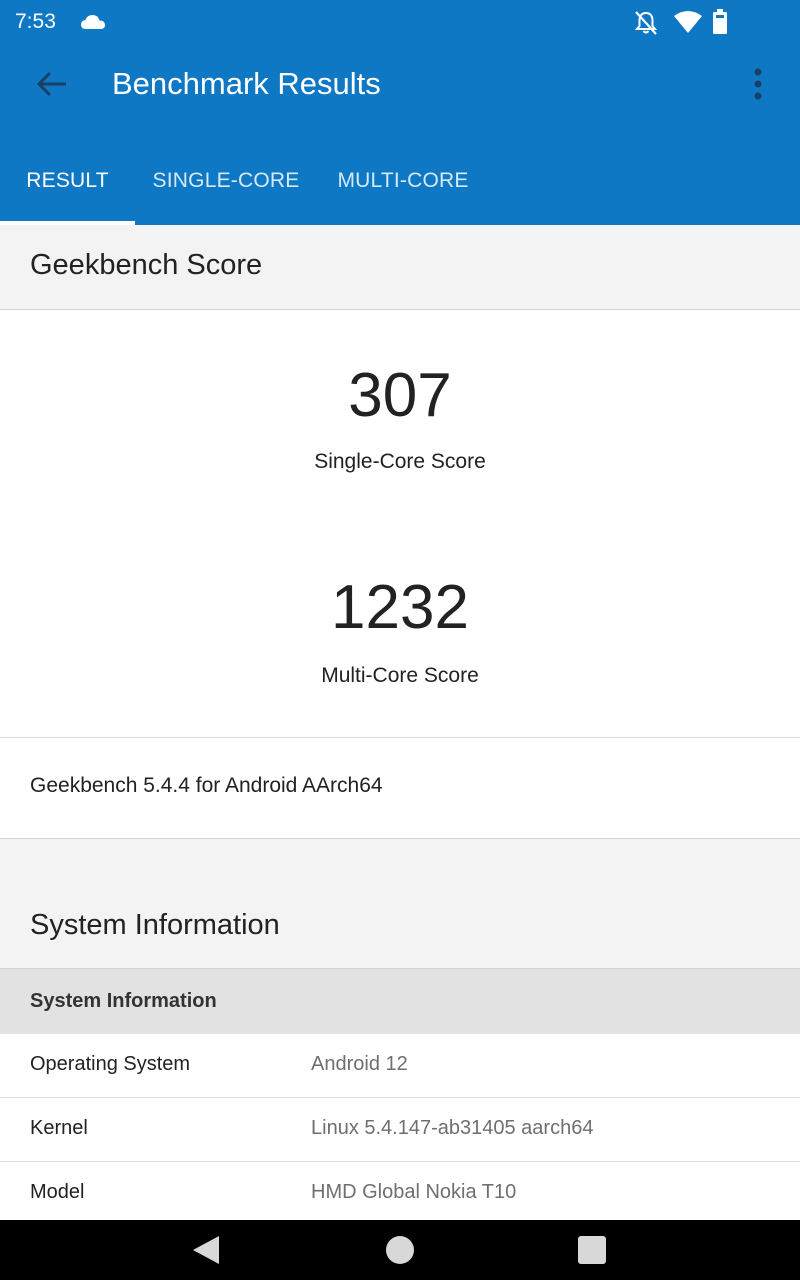 The image size is (800, 1280). Describe the element at coordinates (414, 1192) in the screenshot. I see `info-value: HMD Global Nokia T10` at that location.